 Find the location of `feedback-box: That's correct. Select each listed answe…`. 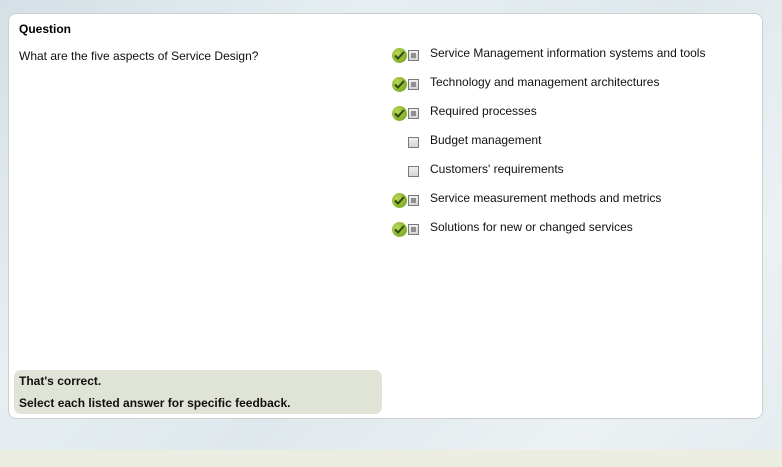

feedback-box: That's correct. Select each listed answe… is located at coordinates (198, 392).